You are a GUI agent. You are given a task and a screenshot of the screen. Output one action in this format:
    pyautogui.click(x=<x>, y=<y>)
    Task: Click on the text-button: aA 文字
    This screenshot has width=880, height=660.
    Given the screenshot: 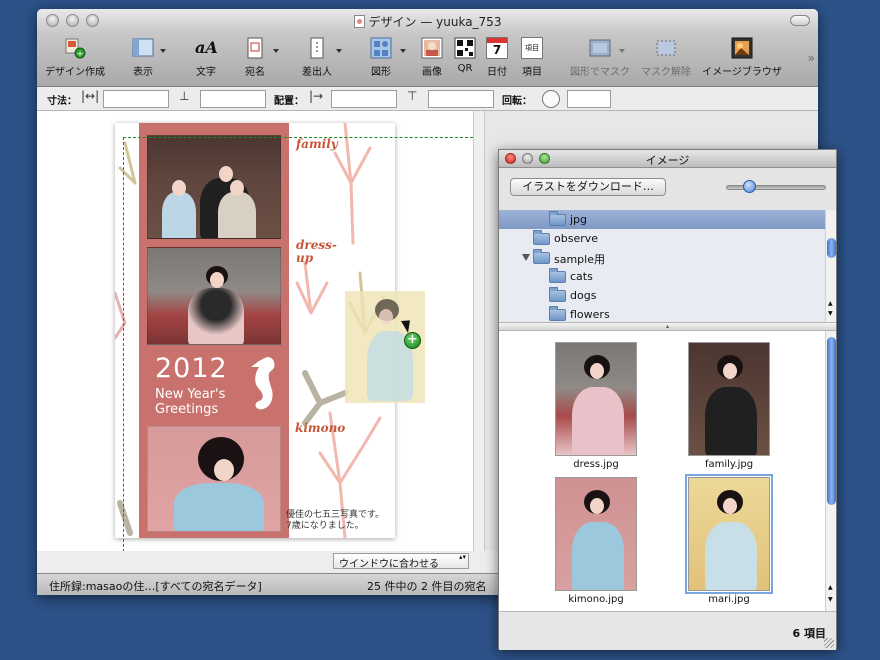 What is the action you would take?
    pyautogui.click(x=206, y=57)
    